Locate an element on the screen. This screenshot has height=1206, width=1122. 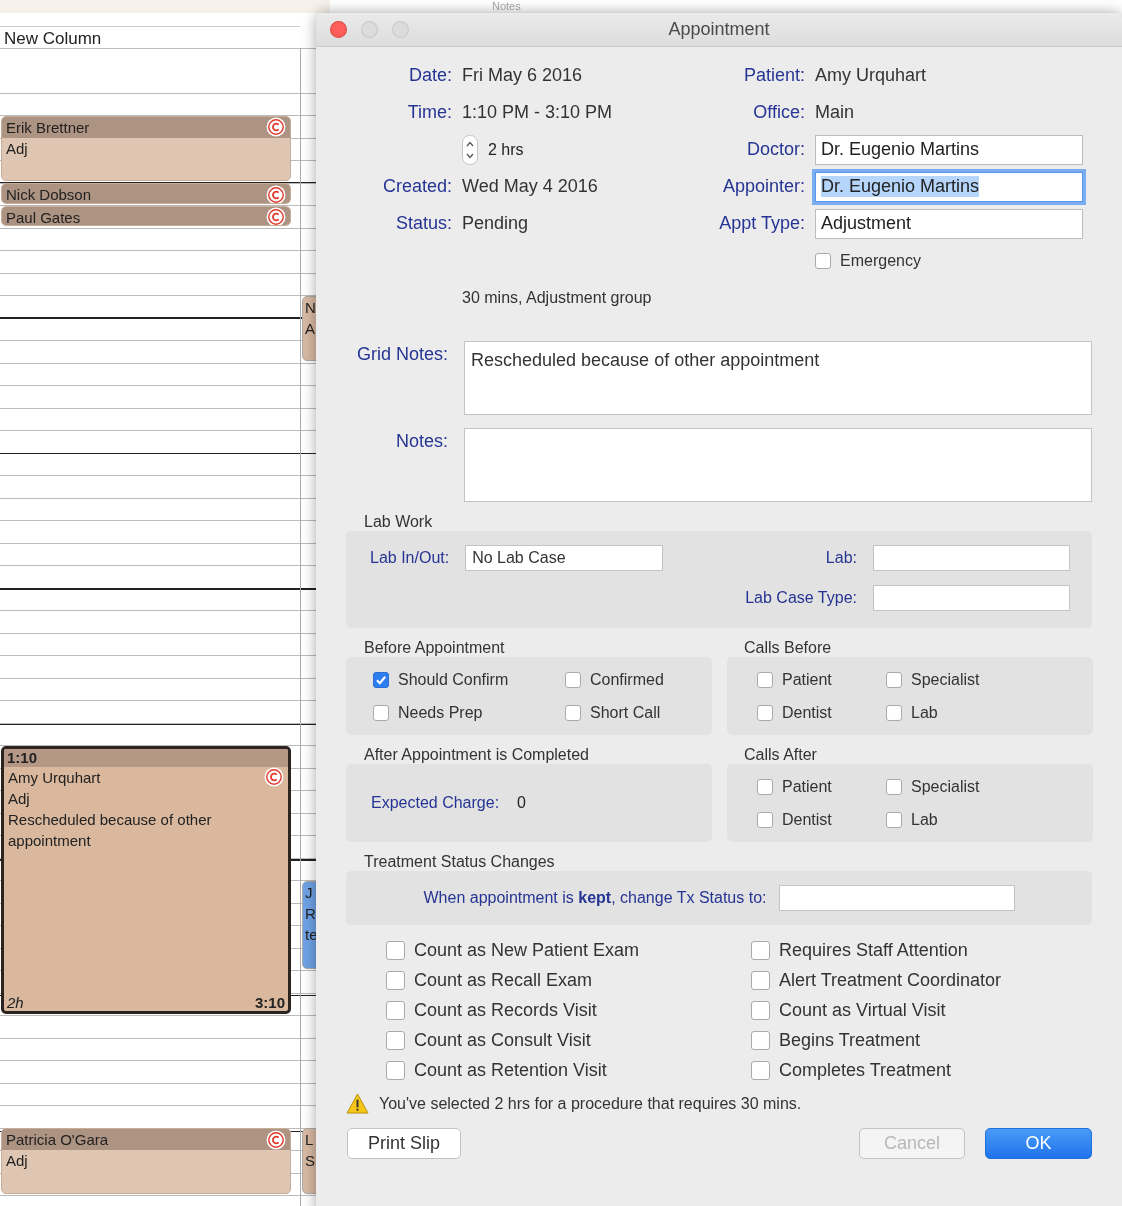
appointment-text: Adj is located at coordinates (17, 1161).